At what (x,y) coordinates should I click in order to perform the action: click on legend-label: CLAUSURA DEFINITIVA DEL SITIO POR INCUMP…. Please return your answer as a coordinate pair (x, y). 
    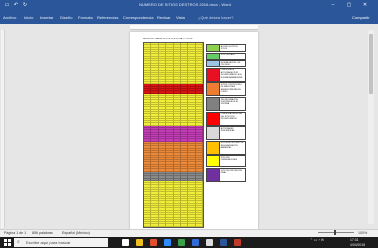
    Looking at the image, I should click on (233, 118).